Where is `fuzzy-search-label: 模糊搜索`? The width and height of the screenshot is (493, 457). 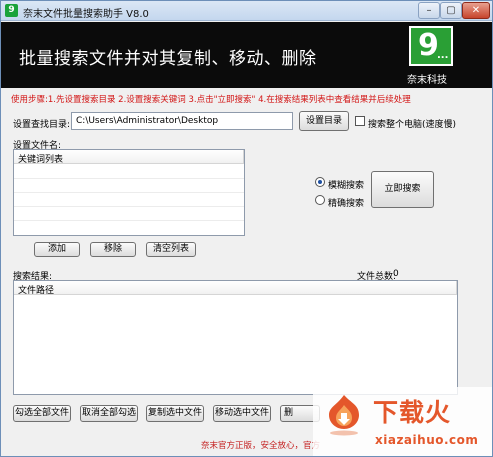 fuzzy-search-label: 模糊搜索 is located at coordinates (346, 186).